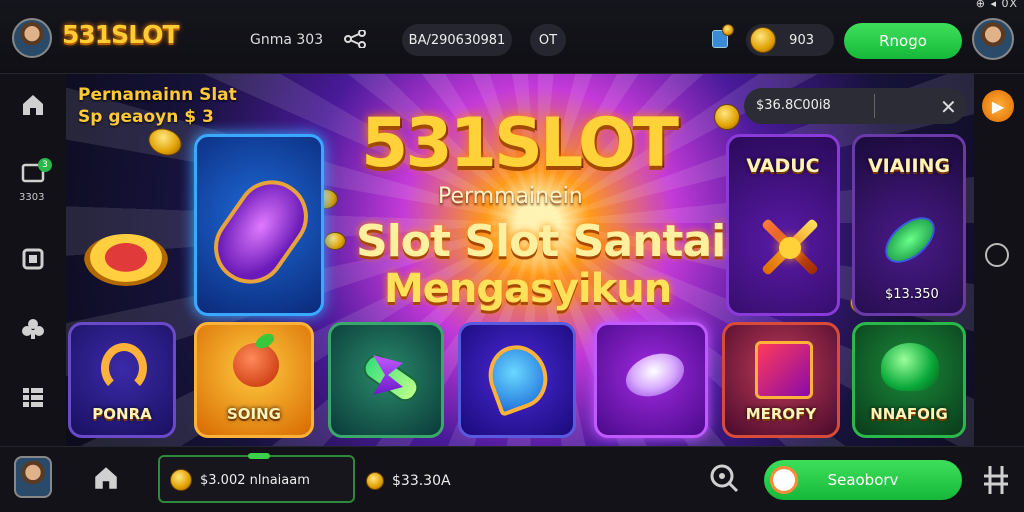  I want to click on disc-icon, so click(655, 375).